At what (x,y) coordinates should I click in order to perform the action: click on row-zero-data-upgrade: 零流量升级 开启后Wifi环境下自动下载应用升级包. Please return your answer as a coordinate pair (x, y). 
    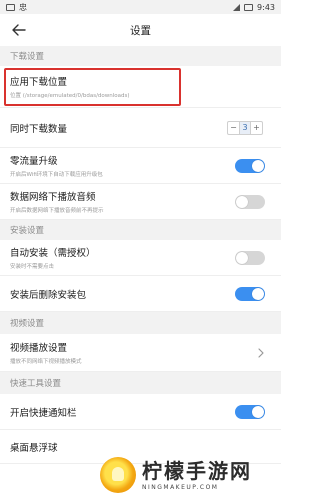
    Looking at the image, I should click on (140, 166).